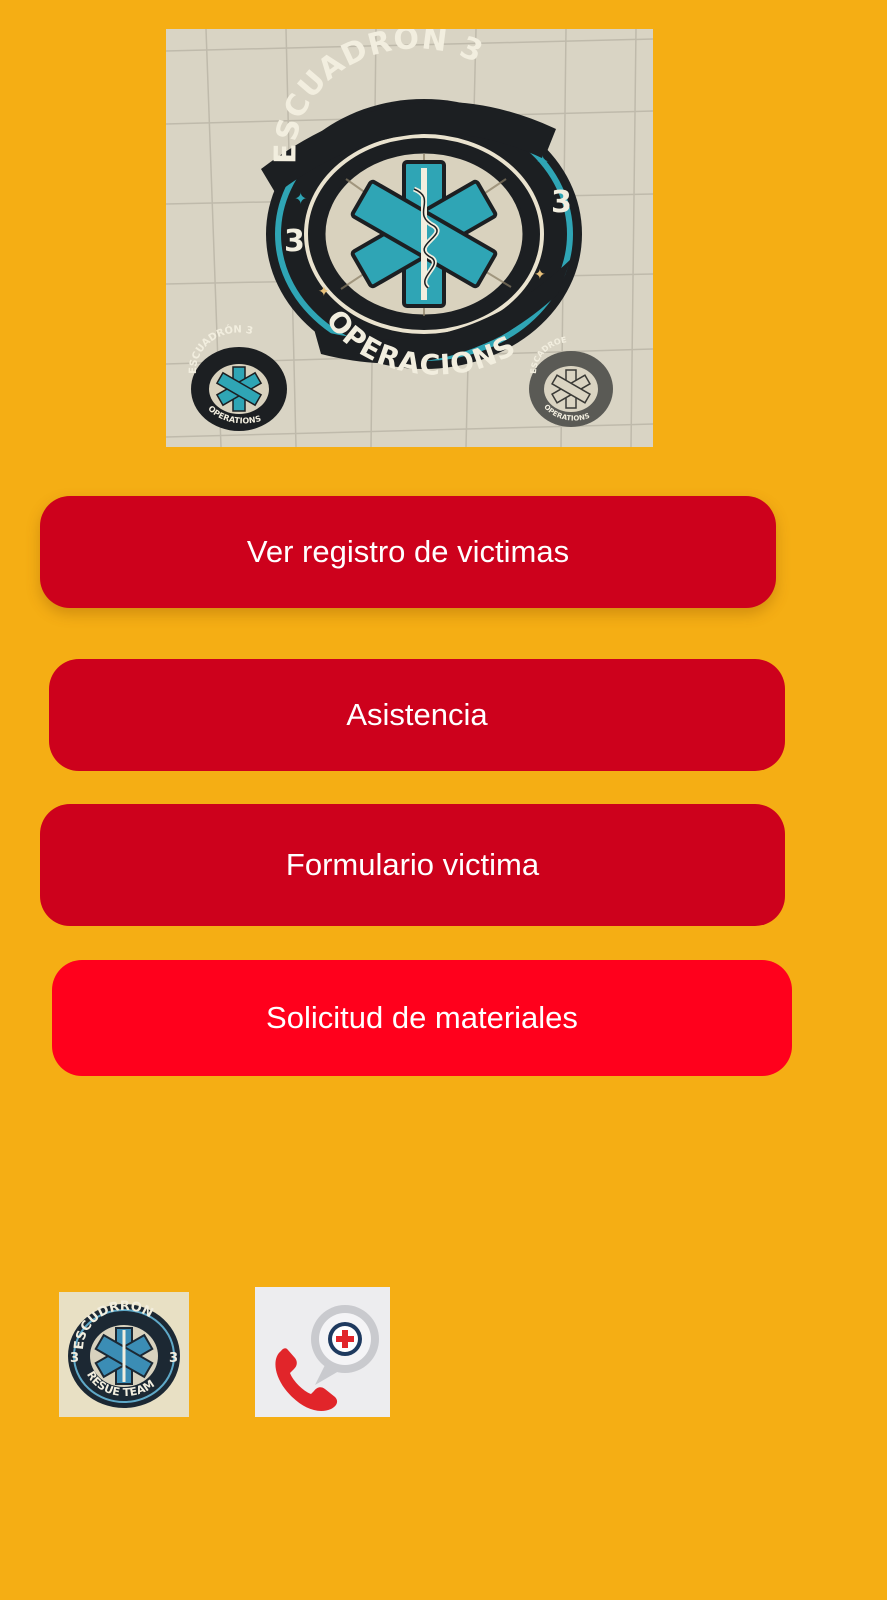  Describe the element at coordinates (412, 865) in the screenshot. I see `formulario-victima-button: Formulario victima` at that location.